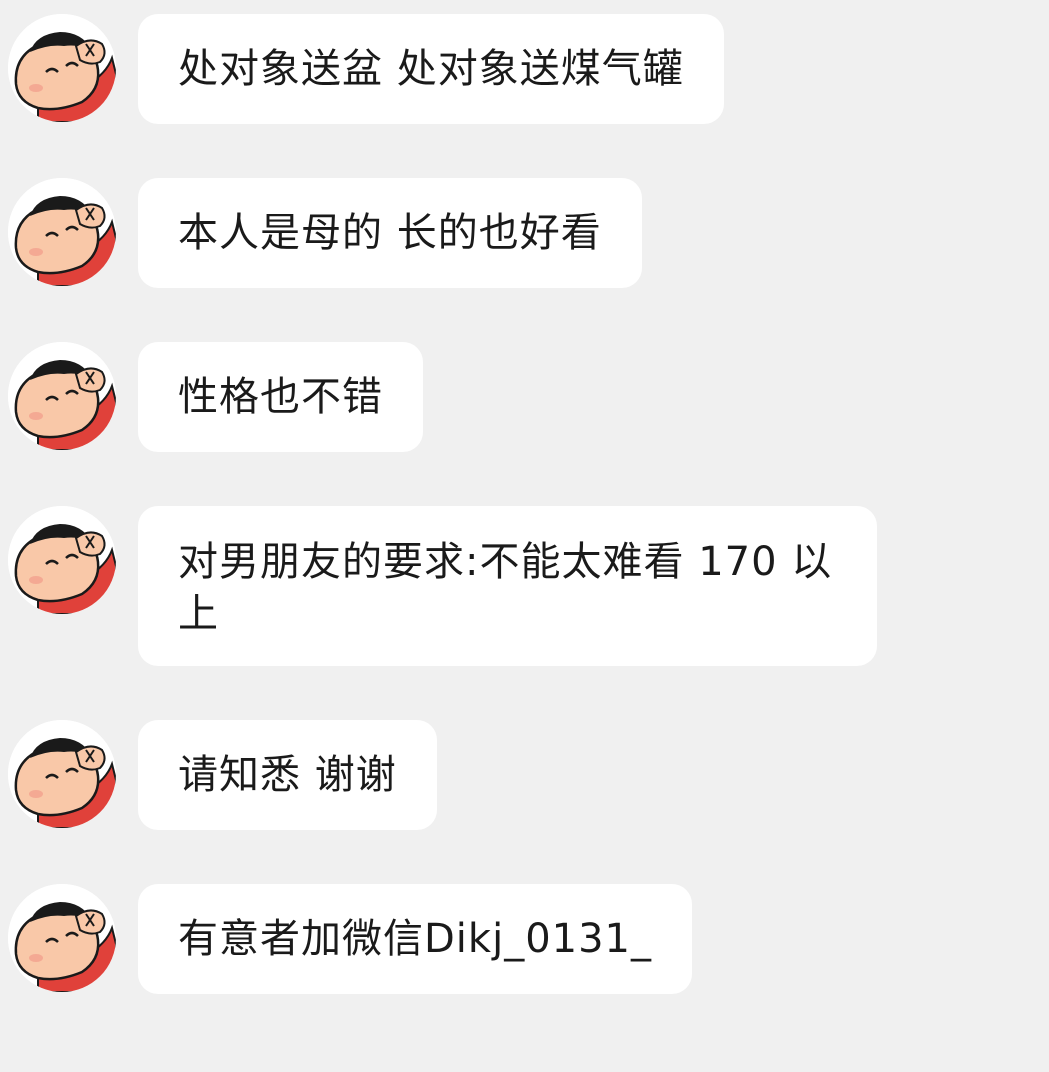  Describe the element at coordinates (507, 586) in the screenshot. I see `message-bubble: 对男朋友的要求:不能太难看 170 以上` at that location.